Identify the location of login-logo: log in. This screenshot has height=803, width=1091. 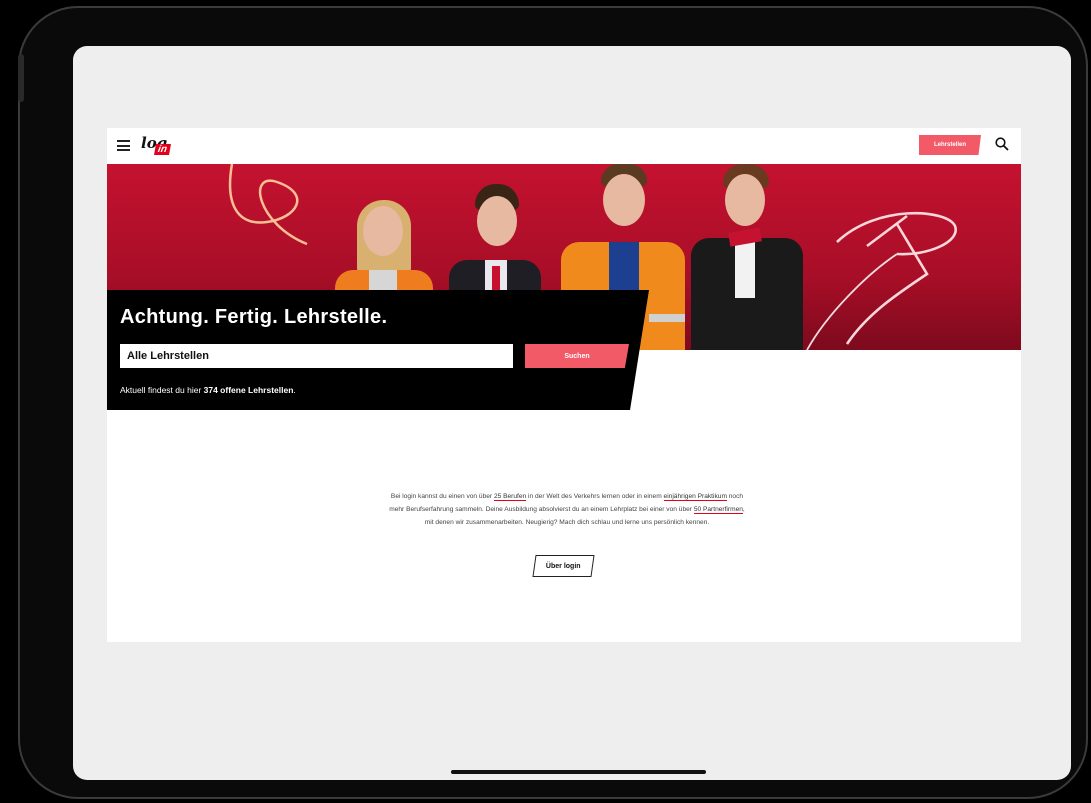
(161, 146).